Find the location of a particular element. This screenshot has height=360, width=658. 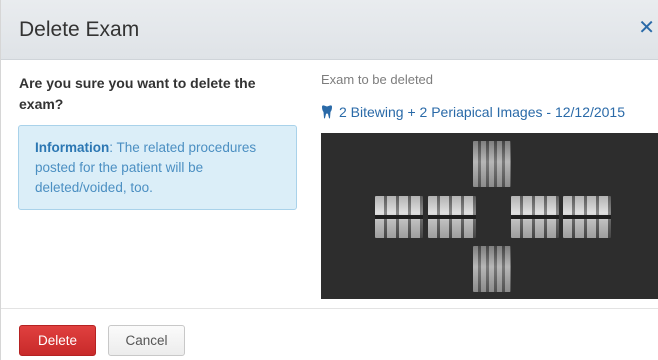

exam-heading: Exam to be deleted is located at coordinates (377, 79).